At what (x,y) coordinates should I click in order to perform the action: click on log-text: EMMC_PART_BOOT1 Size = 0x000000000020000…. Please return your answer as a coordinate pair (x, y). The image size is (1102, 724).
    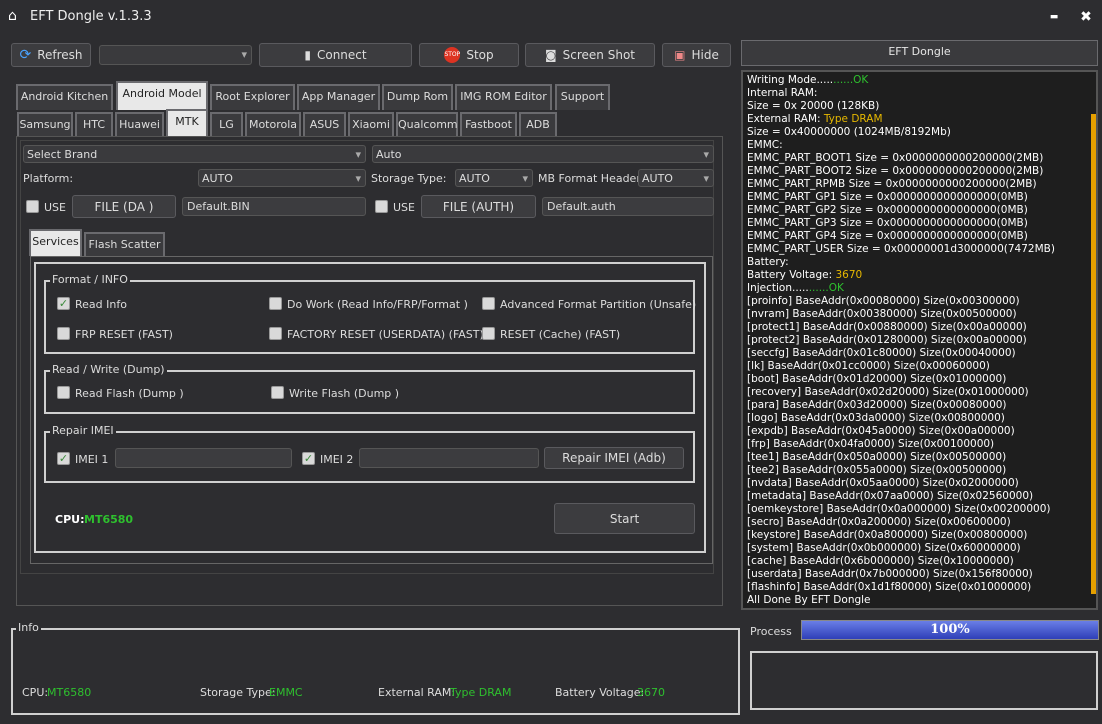
    Looking at the image, I should click on (895, 158).